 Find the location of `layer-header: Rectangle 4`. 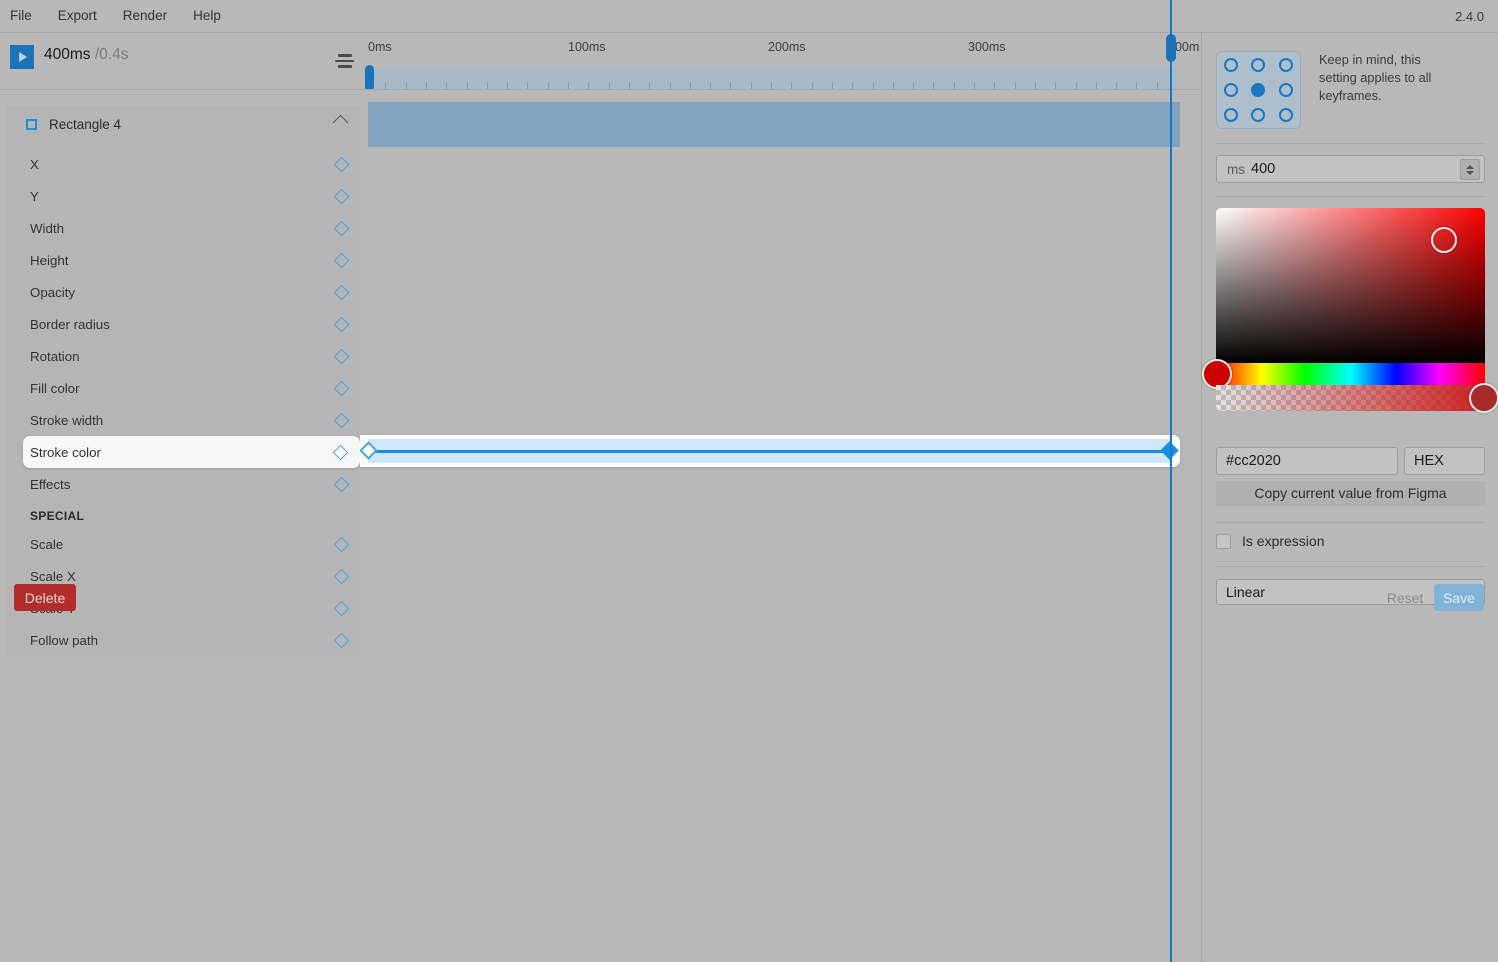

layer-header: Rectangle 4 is located at coordinates (183, 124).